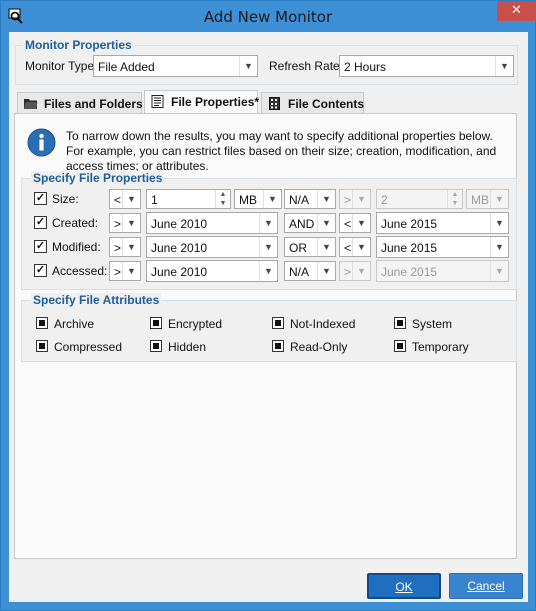  I want to click on accessed-checkbox: ✓, so click(40, 270).